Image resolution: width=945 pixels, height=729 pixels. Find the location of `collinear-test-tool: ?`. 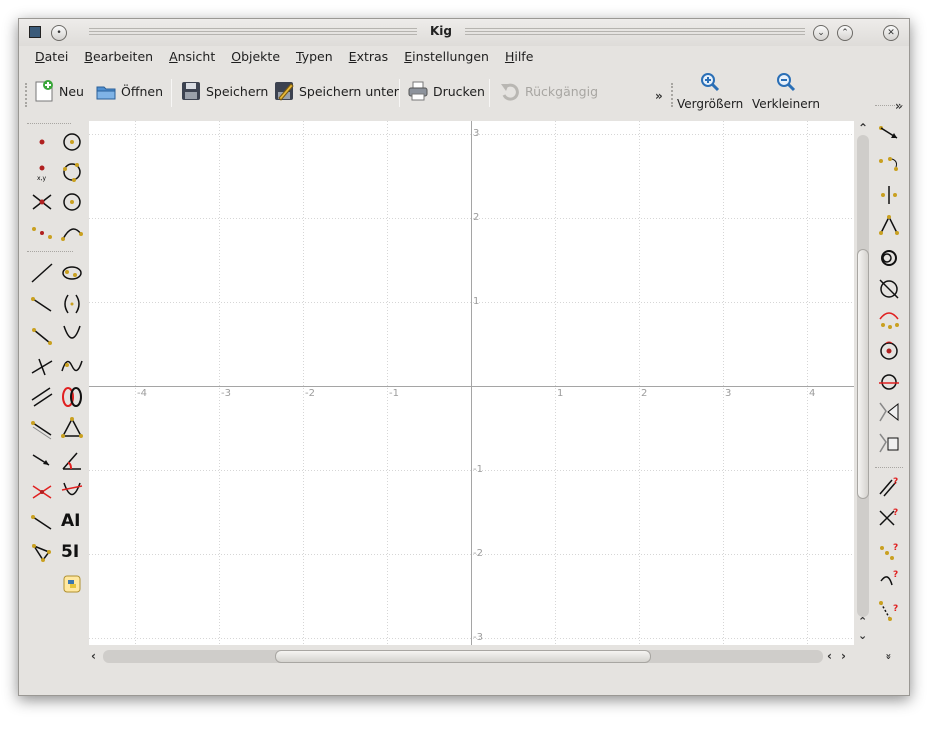

collinear-test-tool: ? is located at coordinates (889, 549).